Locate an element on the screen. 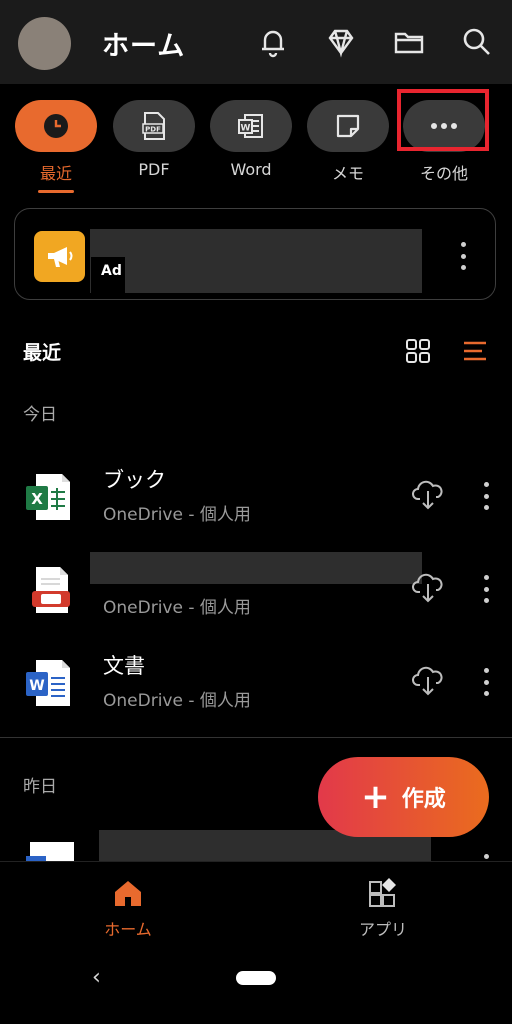  highlight-box is located at coordinates (443, 120).